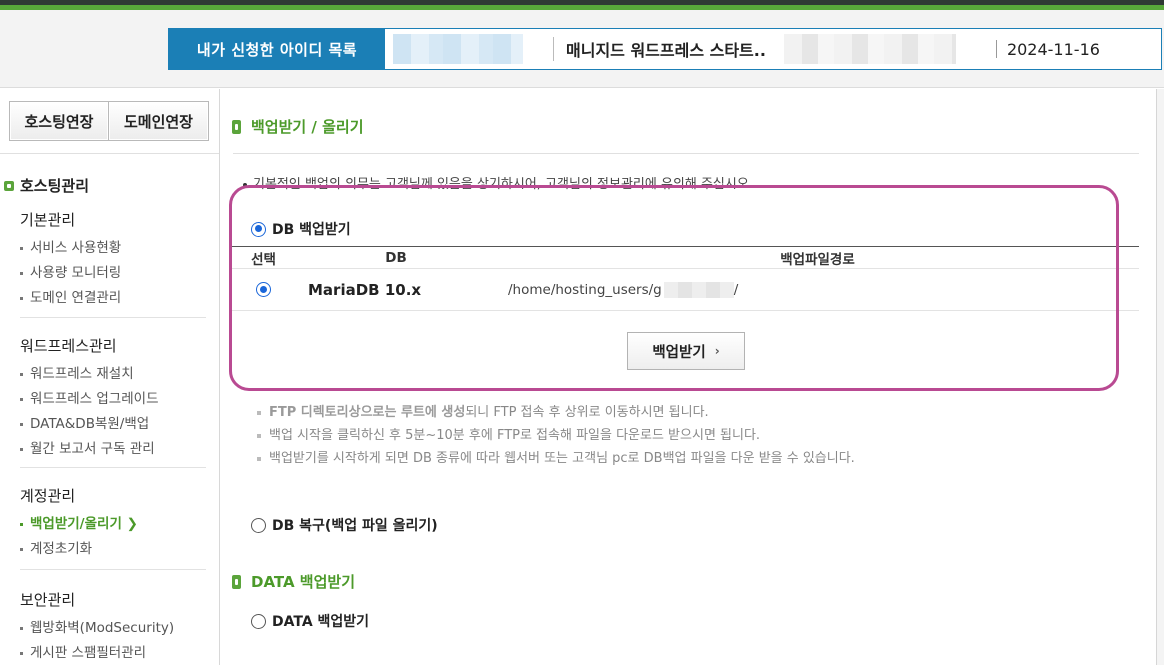 This screenshot has height=665, width=1164. I want to click on sidebar-item-label: 월간 보고서 구독 관리, so click(92, 449).